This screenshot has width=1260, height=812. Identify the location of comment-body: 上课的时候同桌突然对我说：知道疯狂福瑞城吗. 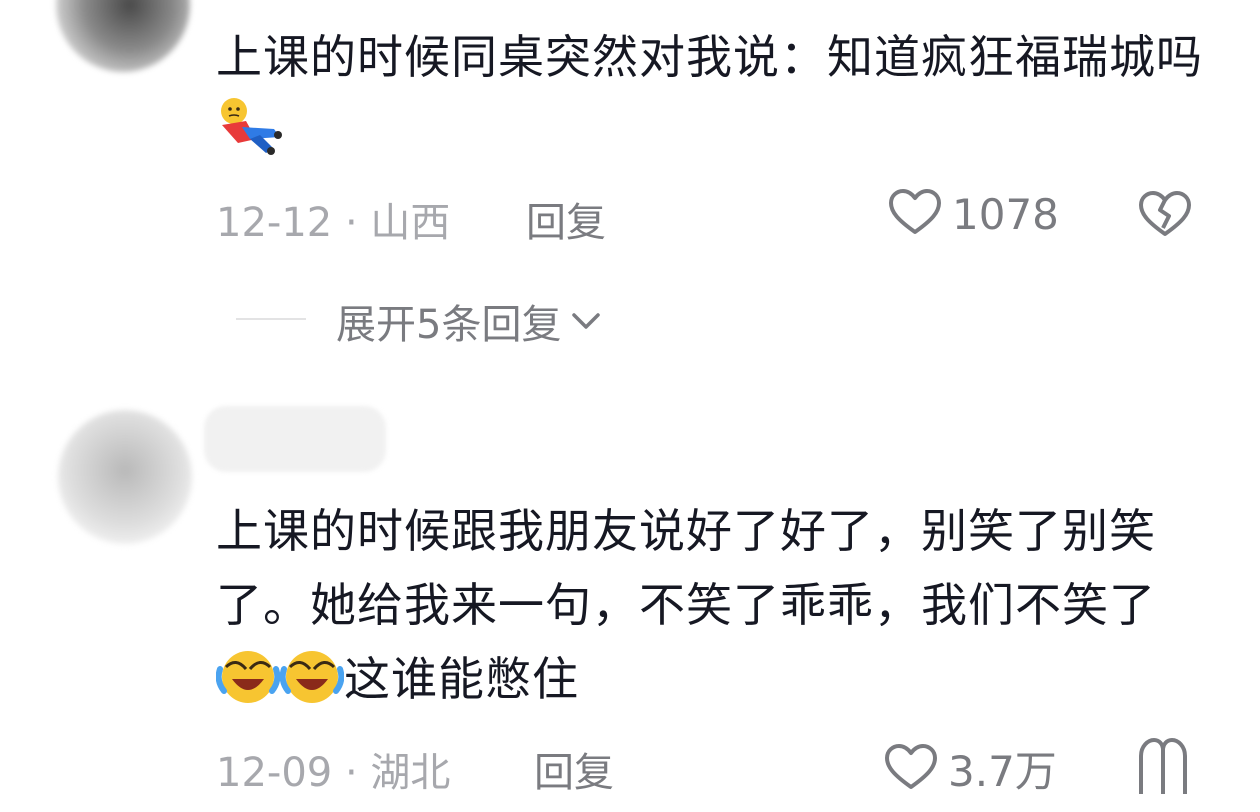
(709, 57).